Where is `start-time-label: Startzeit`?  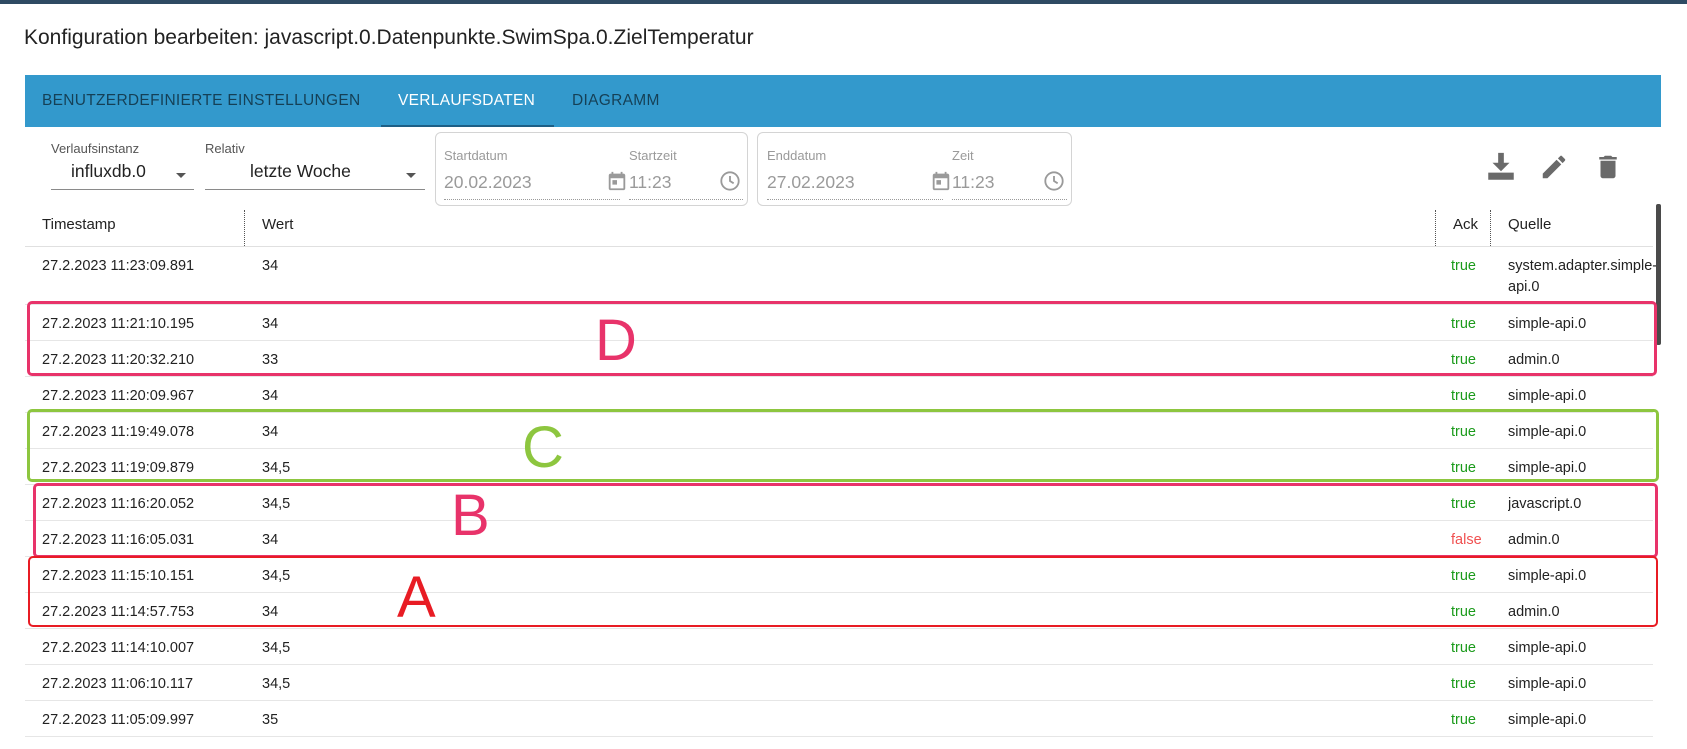 start-time-label: Startzeit is located at coordinates (653, 155).